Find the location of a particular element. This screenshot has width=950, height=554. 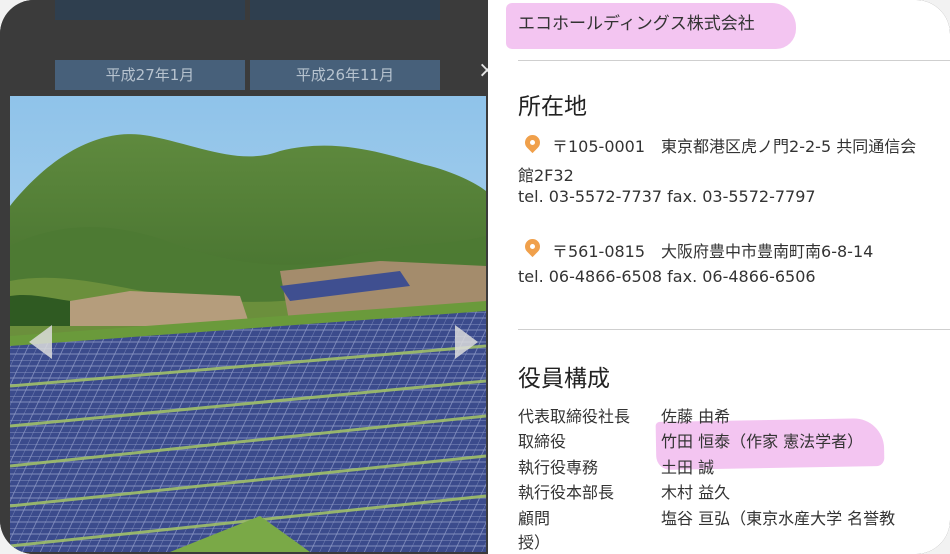

gallery-thumbnail-jan-2015: 平成27年1月 is located at coordinates (150, 75).